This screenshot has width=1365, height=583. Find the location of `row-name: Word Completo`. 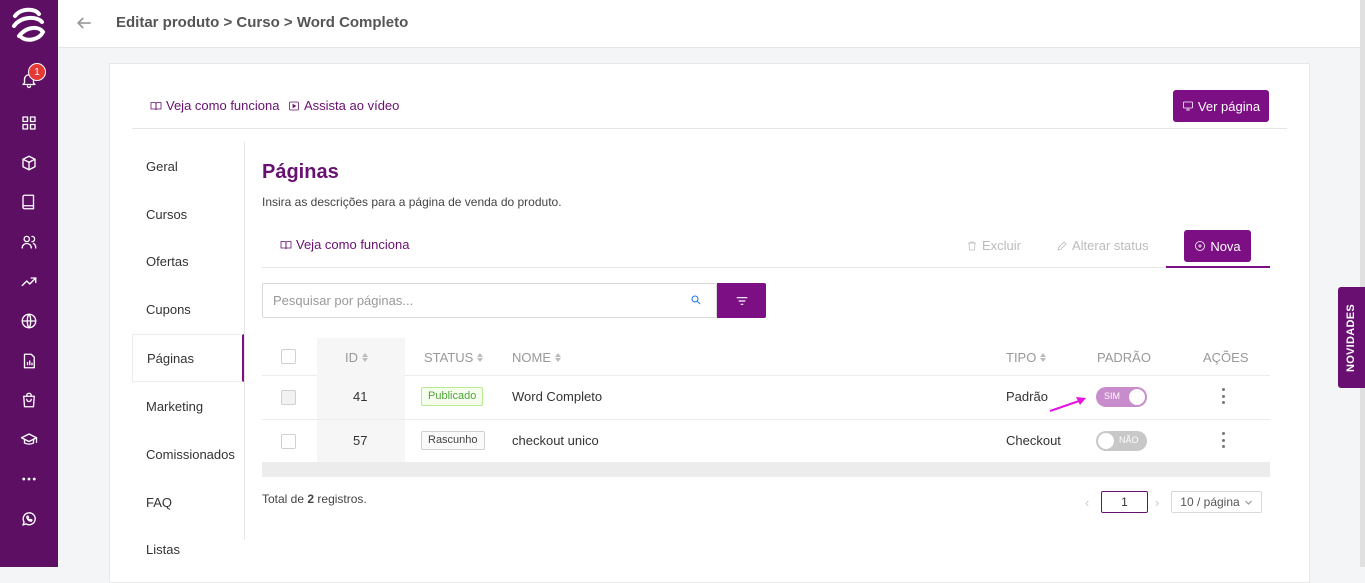

row-name: Word Completo is located at coordinates (557, 396).